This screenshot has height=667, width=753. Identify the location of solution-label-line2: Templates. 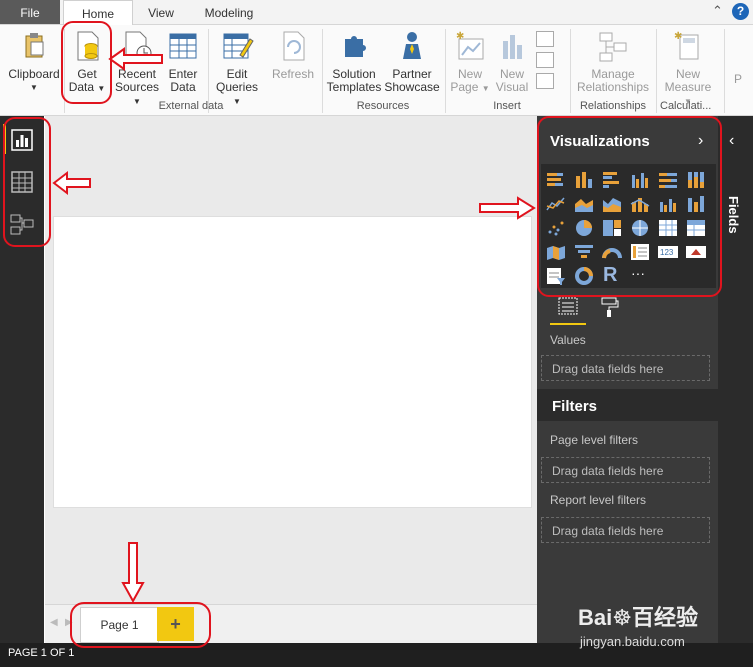
(354, 87).